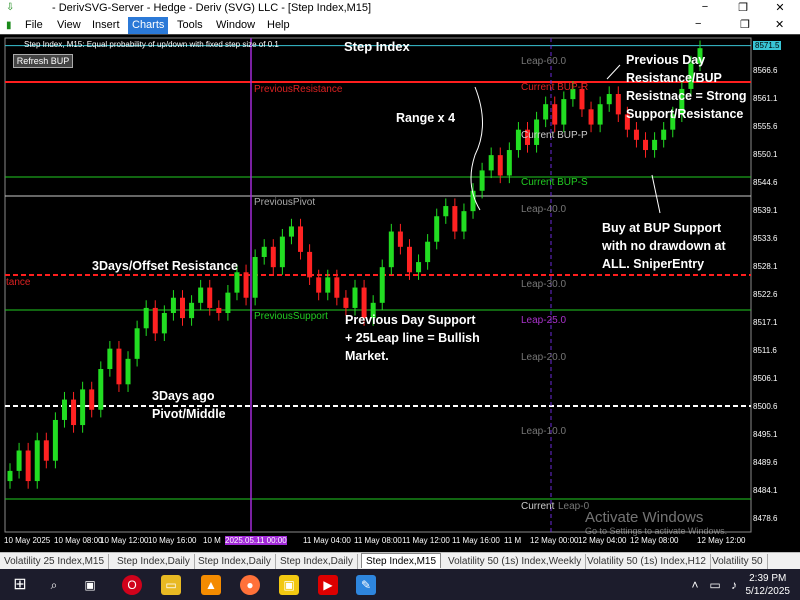 The width and height of the screenshot is (800, 600). Describe the element at coordinates (613, 72) in the screenshot. I see `resistance-arrow` at that location.